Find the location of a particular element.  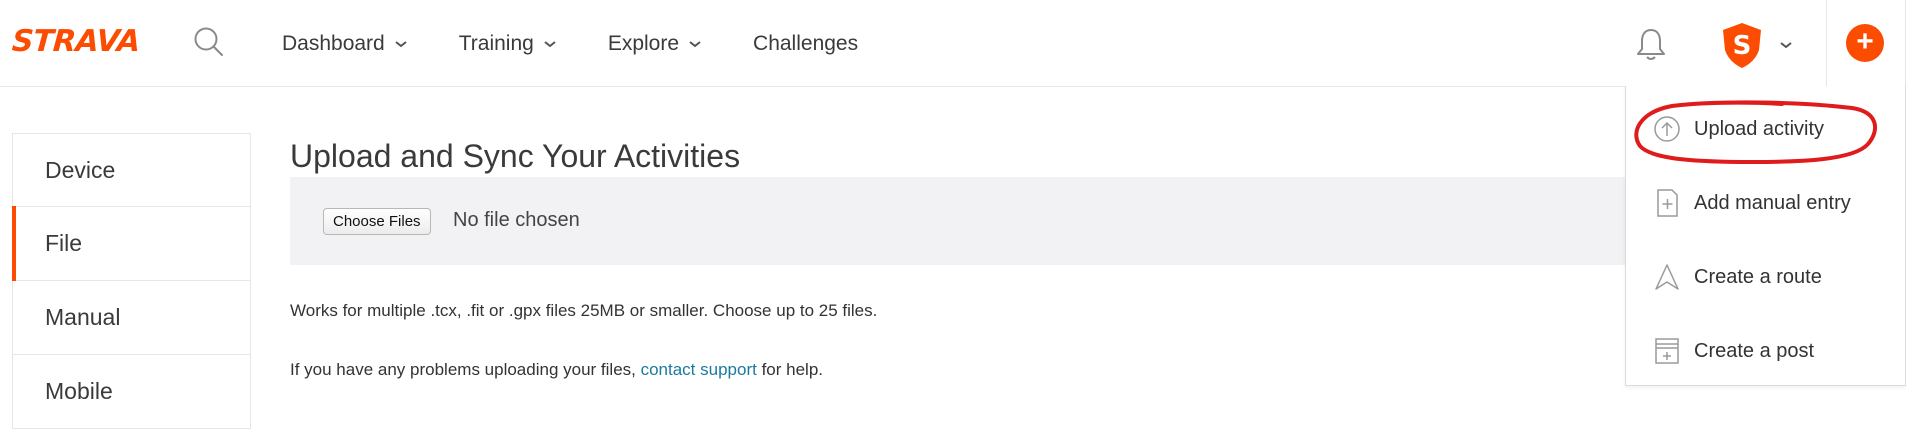

menu-item-label: Create a route is located at coordinates (1758, 276).